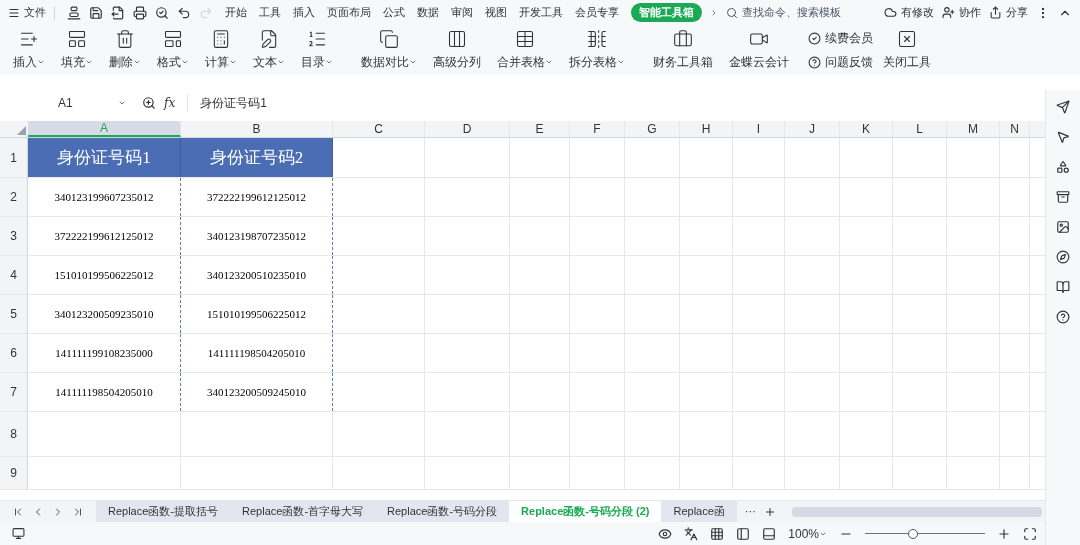  Describe the element at coordinates (840, 62) in the screenshot. I see `small-ribbon-button: 问题反馈` at that location.